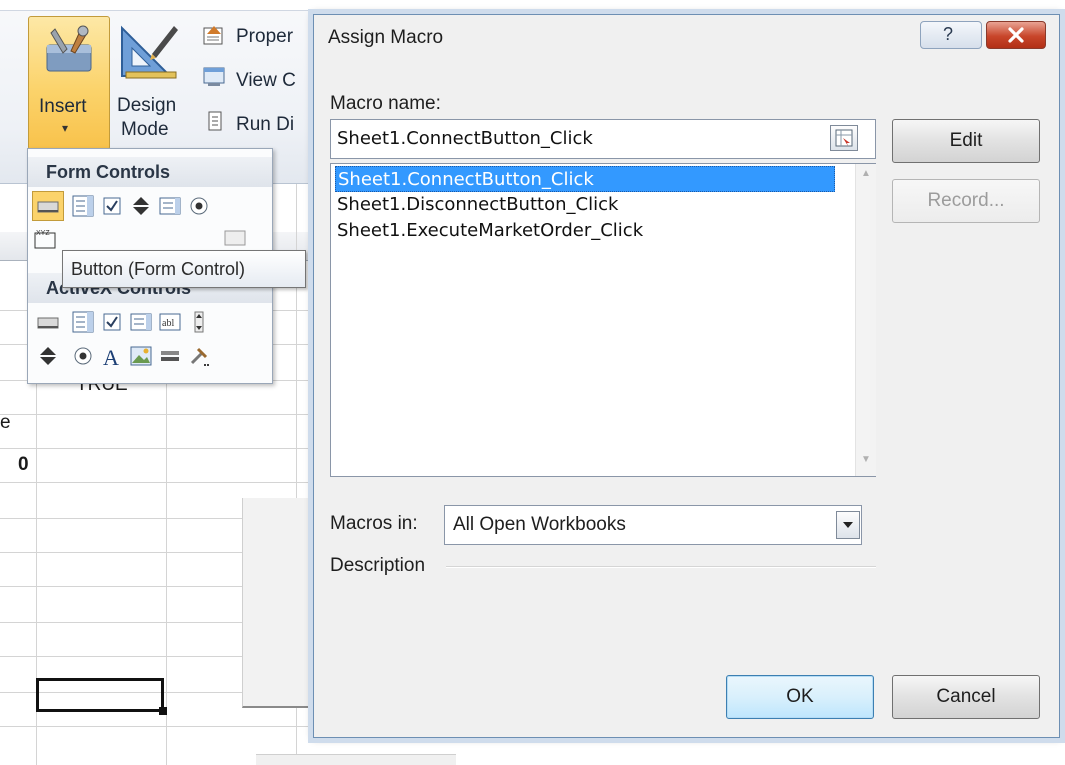 The height and width of the screenshot is (765, 1065). Describe the element at coordinates (48, 356) in the screenshot. I see `activex-spin-button-icon` at that location.